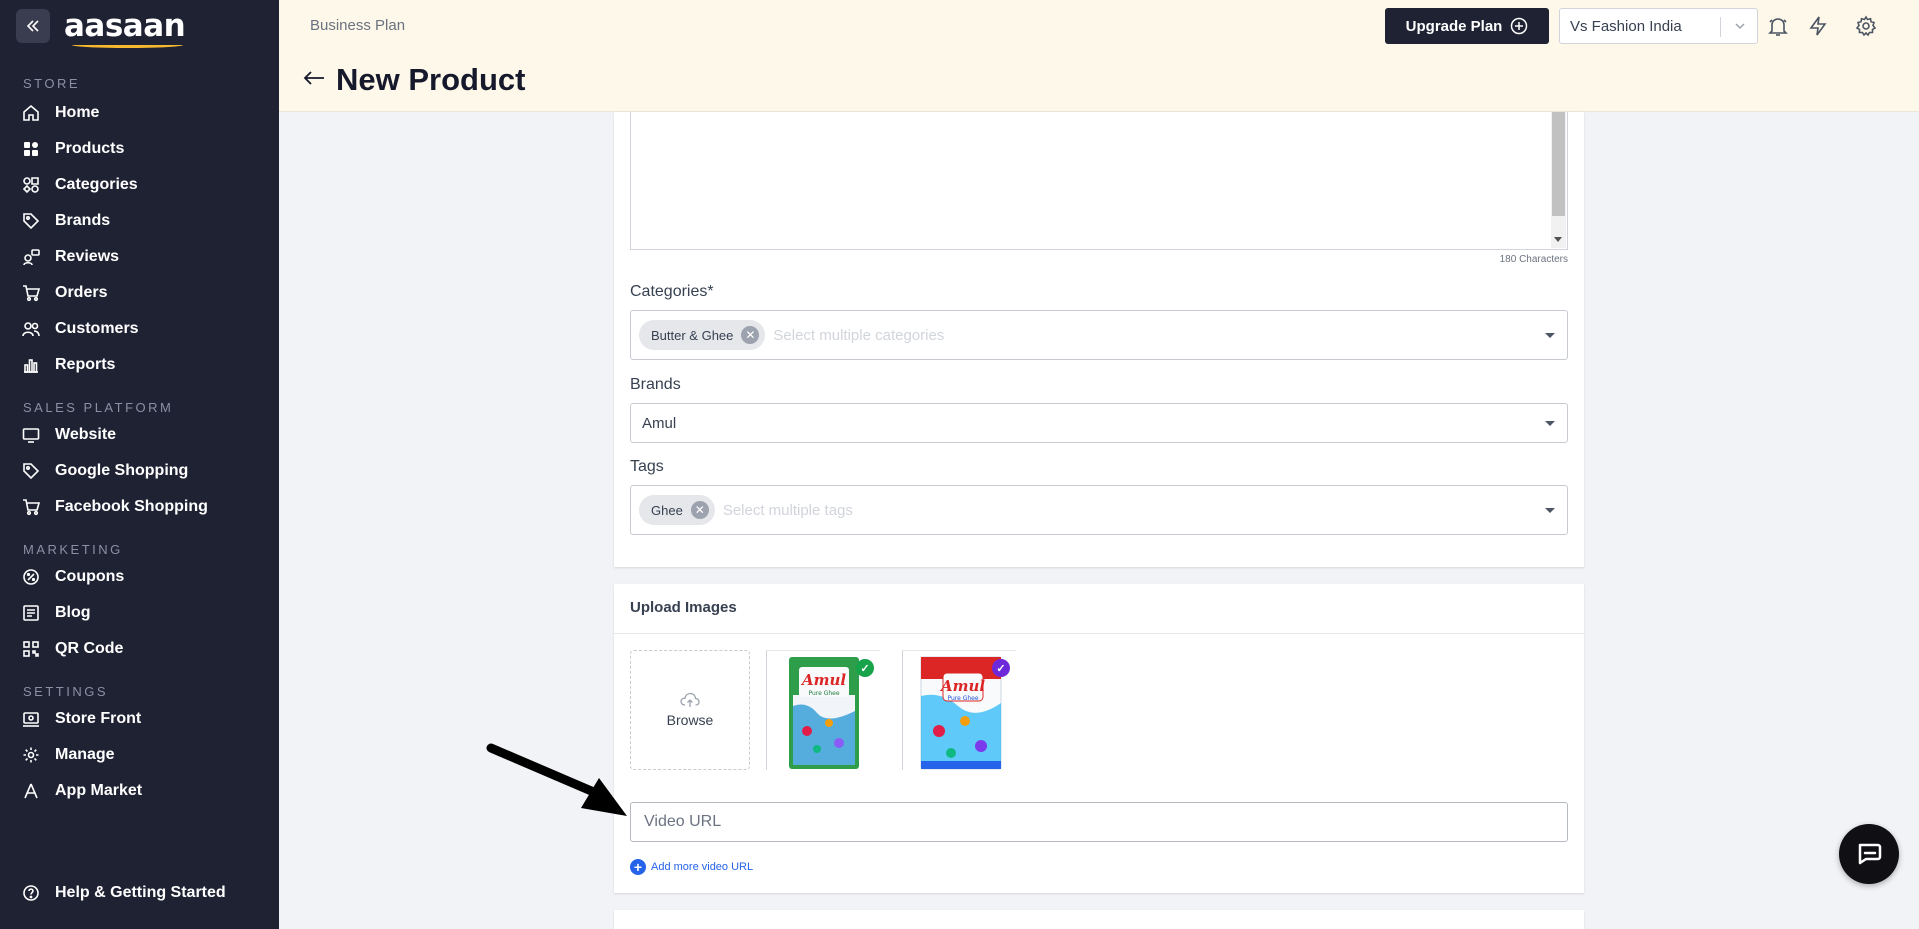  I want to click on home-icon, so click(31, 113).